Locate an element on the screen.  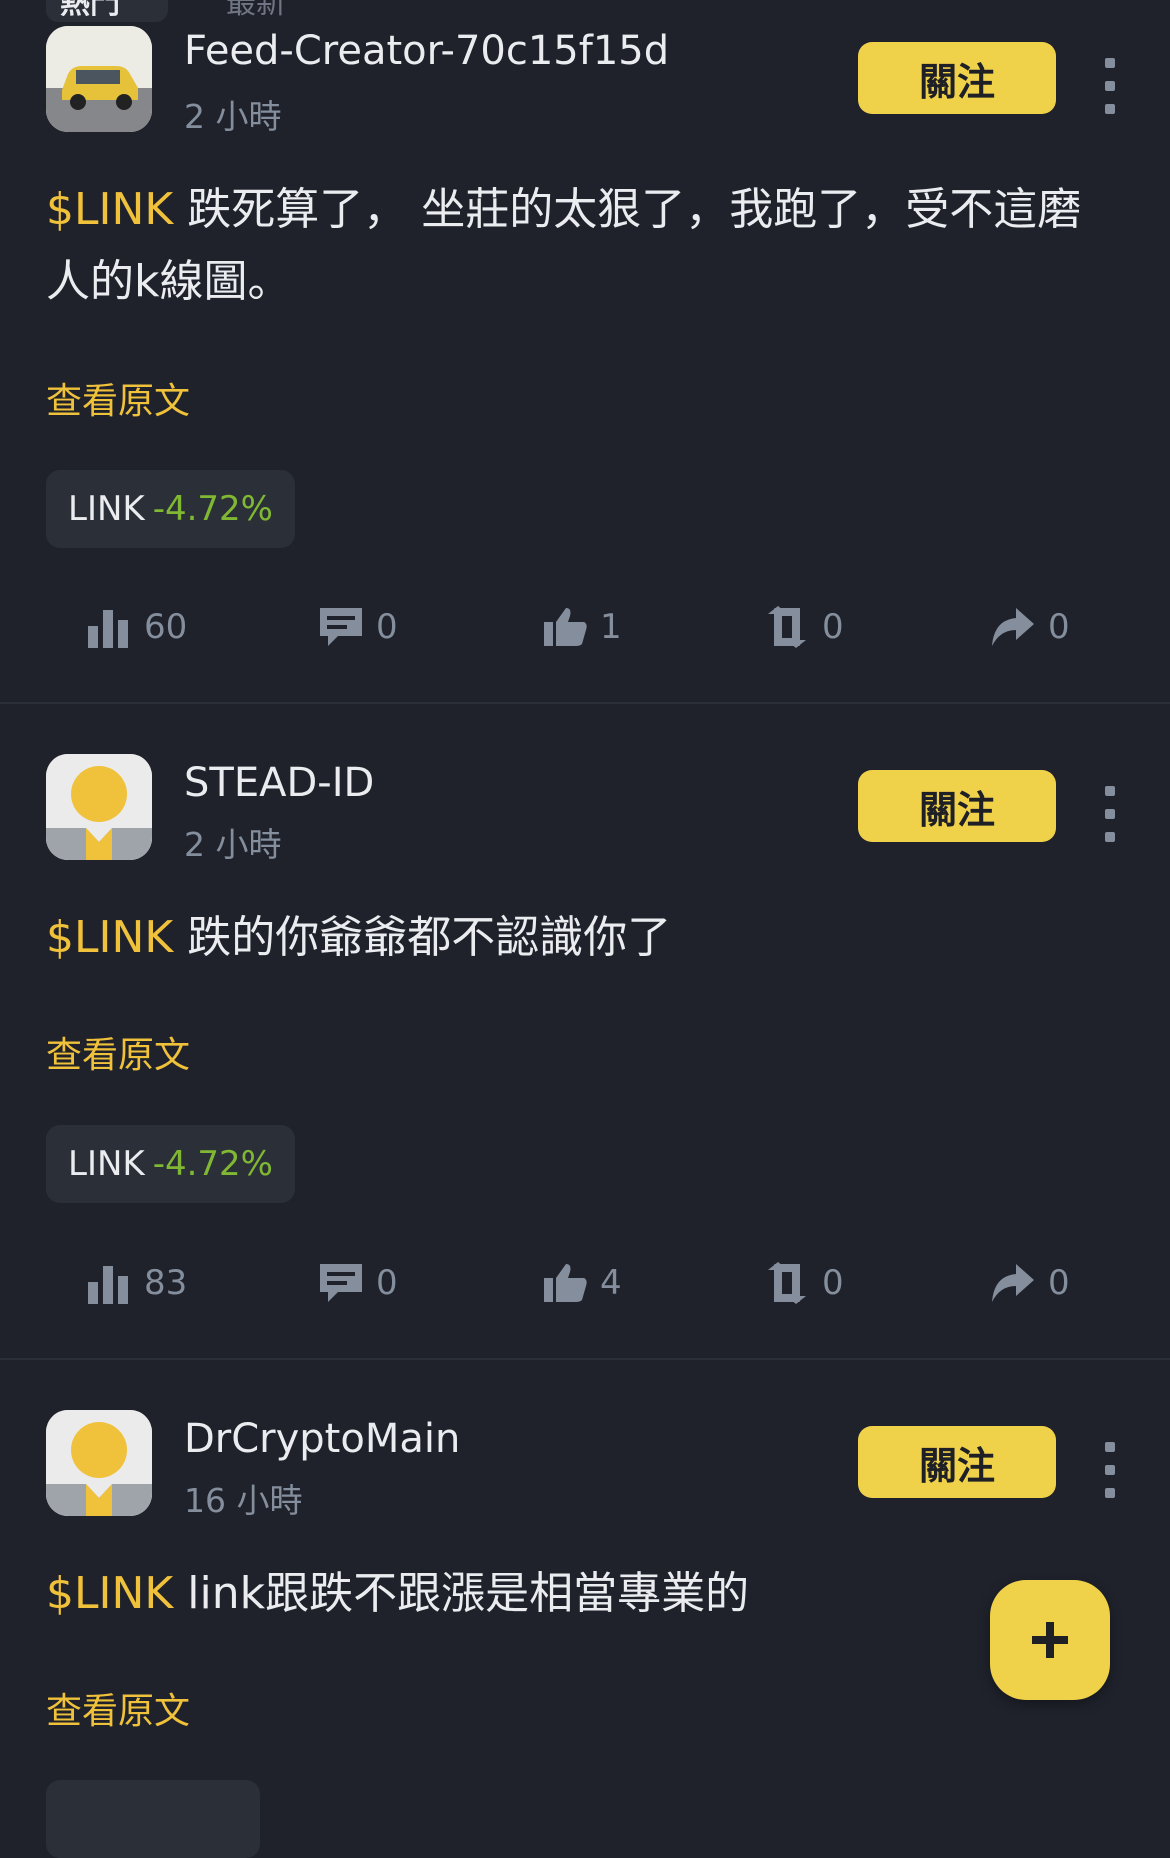
username: Feed-Creator-70c15f15d is located at coordinates (426, 51).